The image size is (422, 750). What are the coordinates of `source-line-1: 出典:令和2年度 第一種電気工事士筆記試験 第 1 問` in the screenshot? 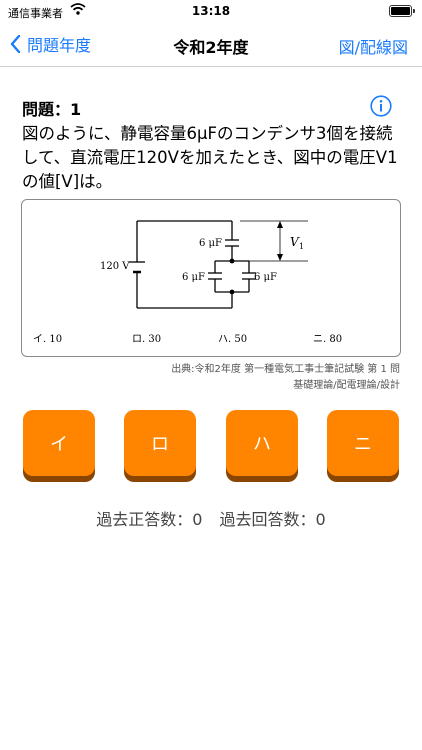 It's located at (285, 369).